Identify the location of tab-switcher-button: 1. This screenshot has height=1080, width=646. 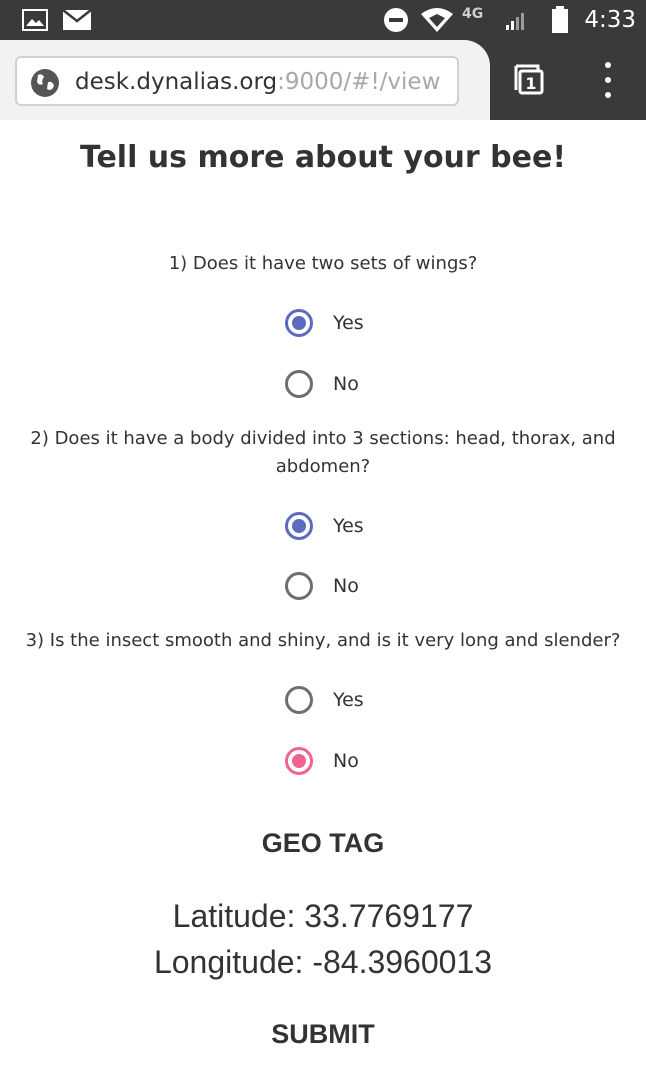
(528, 80).